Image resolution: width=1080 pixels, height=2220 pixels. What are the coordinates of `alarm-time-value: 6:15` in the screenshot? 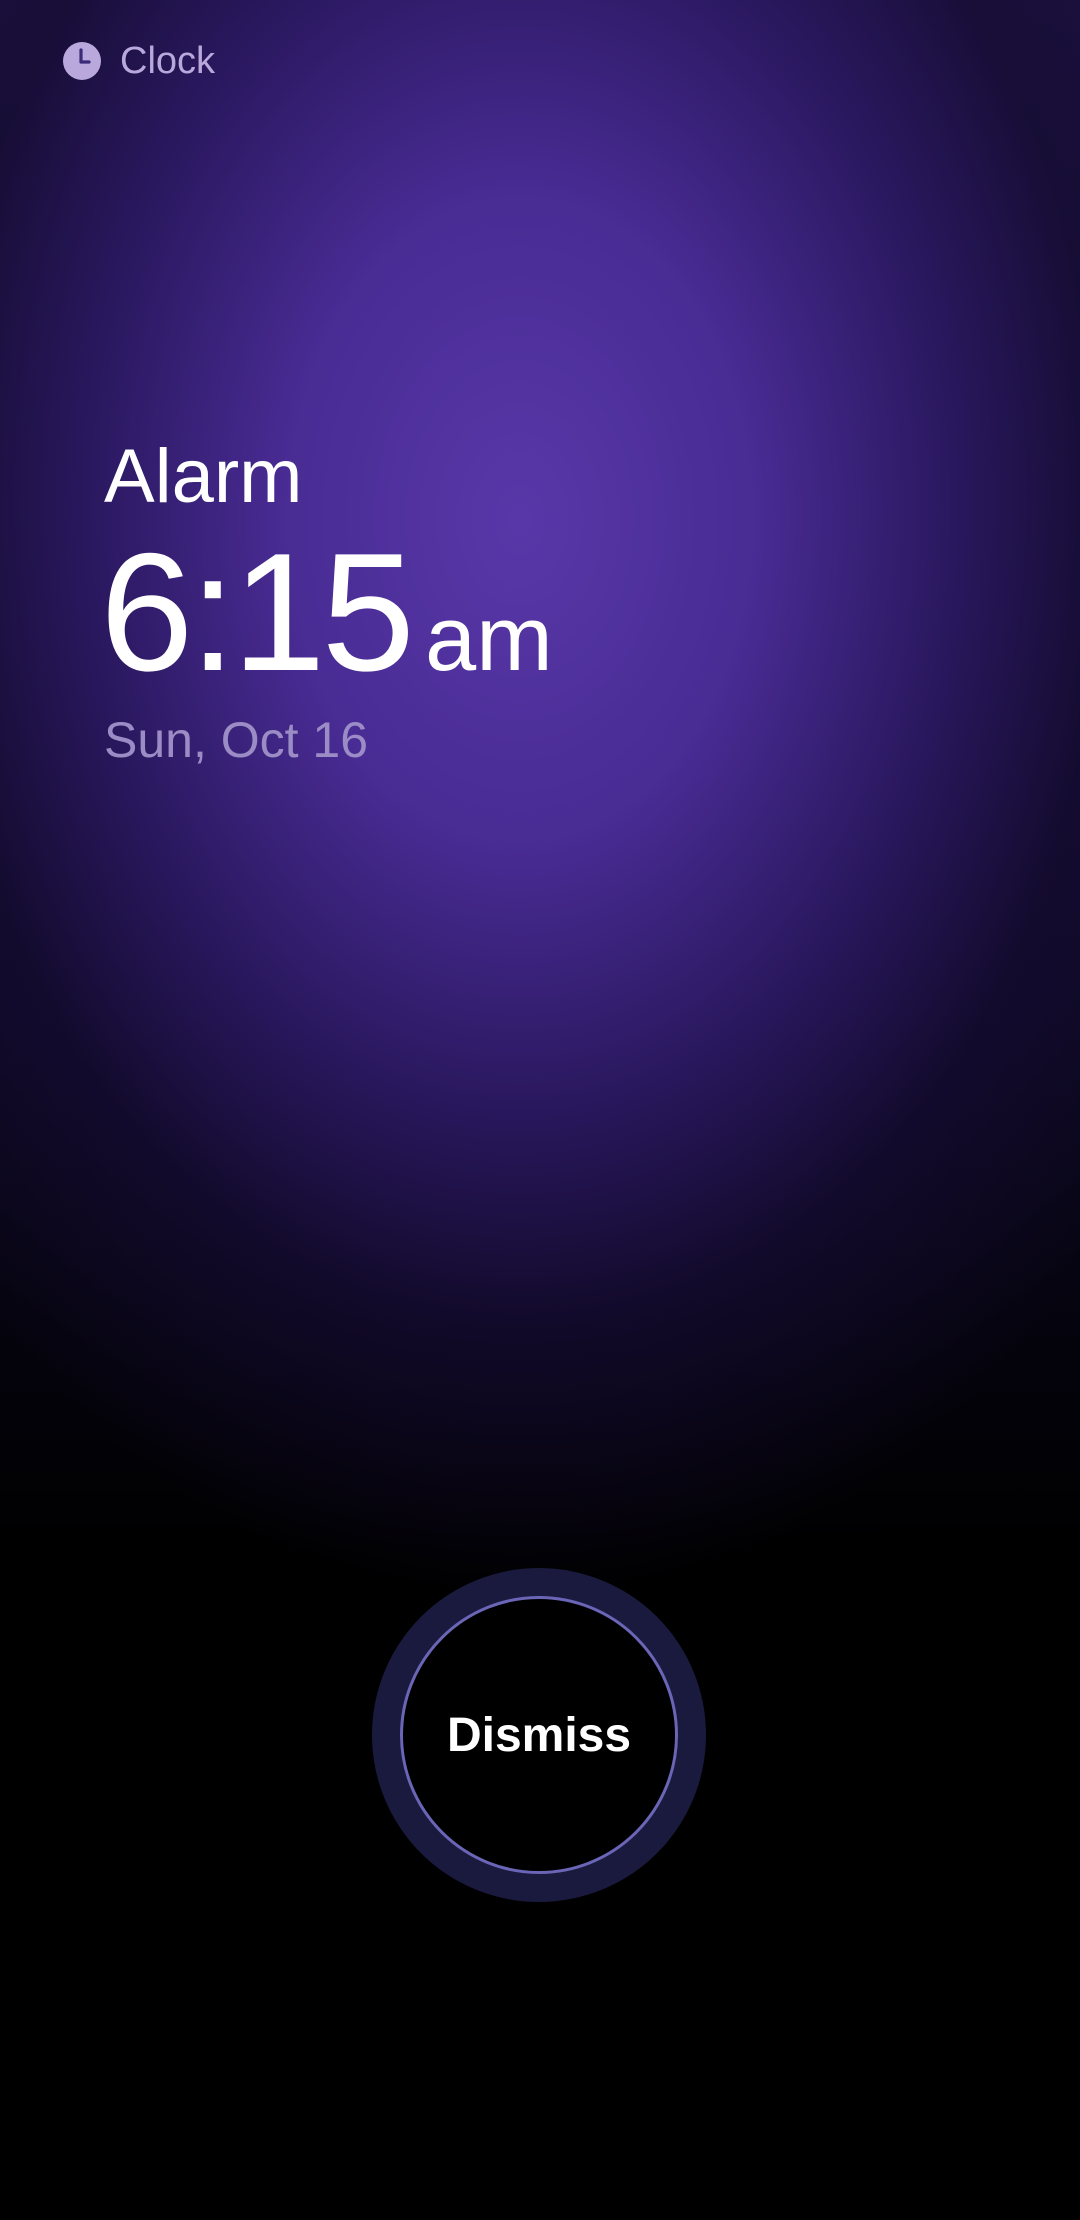 It's located at (257, 612).